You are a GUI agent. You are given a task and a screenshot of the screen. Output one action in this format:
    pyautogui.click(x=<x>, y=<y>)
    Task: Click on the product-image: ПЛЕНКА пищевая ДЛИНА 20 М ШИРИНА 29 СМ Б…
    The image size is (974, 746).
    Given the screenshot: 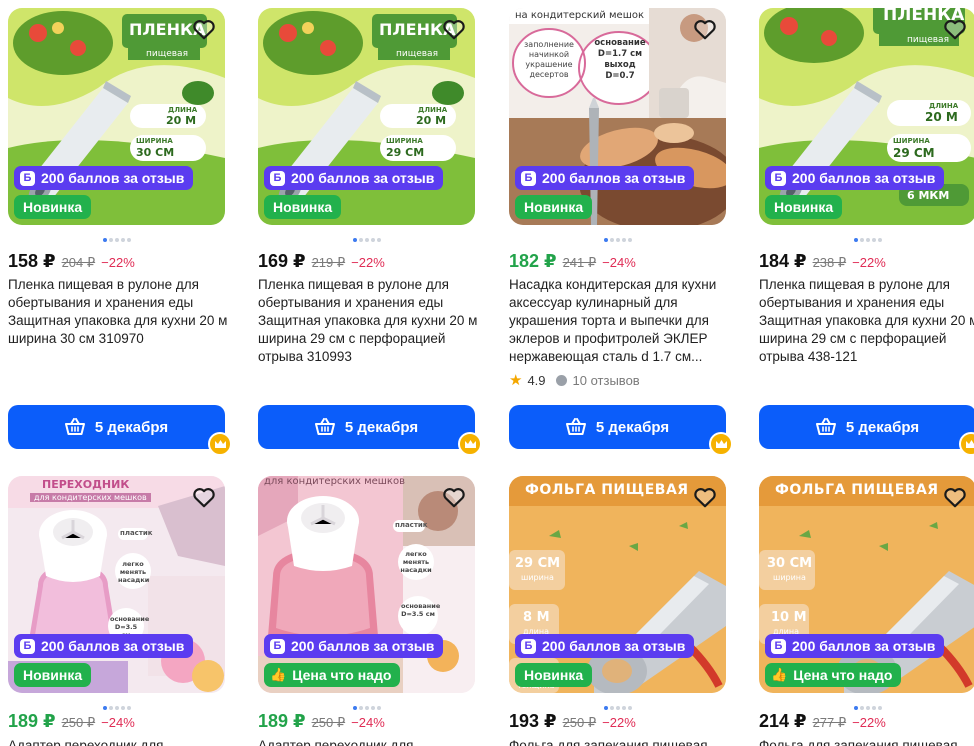 What is the action you would take?
    pyautogui.click(x=366, y=116)
    